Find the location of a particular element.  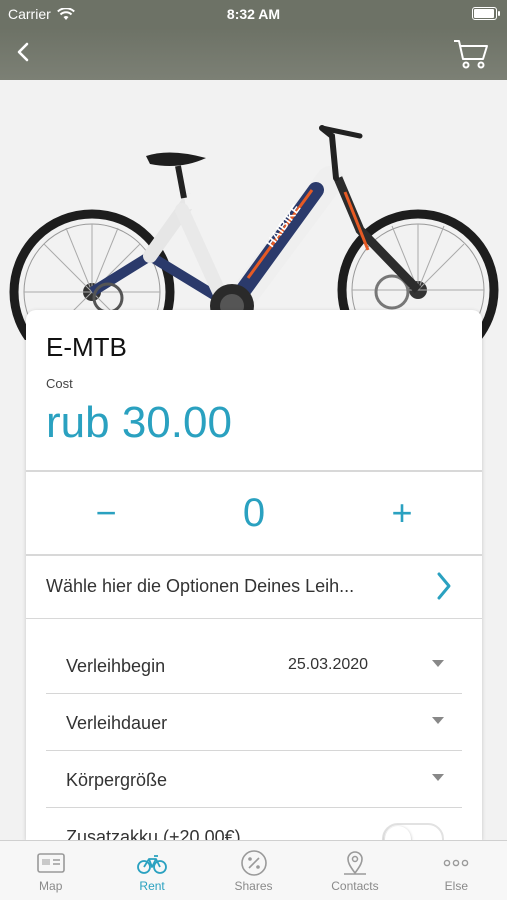

tab-contacts: Contacts is located at coordinates (354, 870).